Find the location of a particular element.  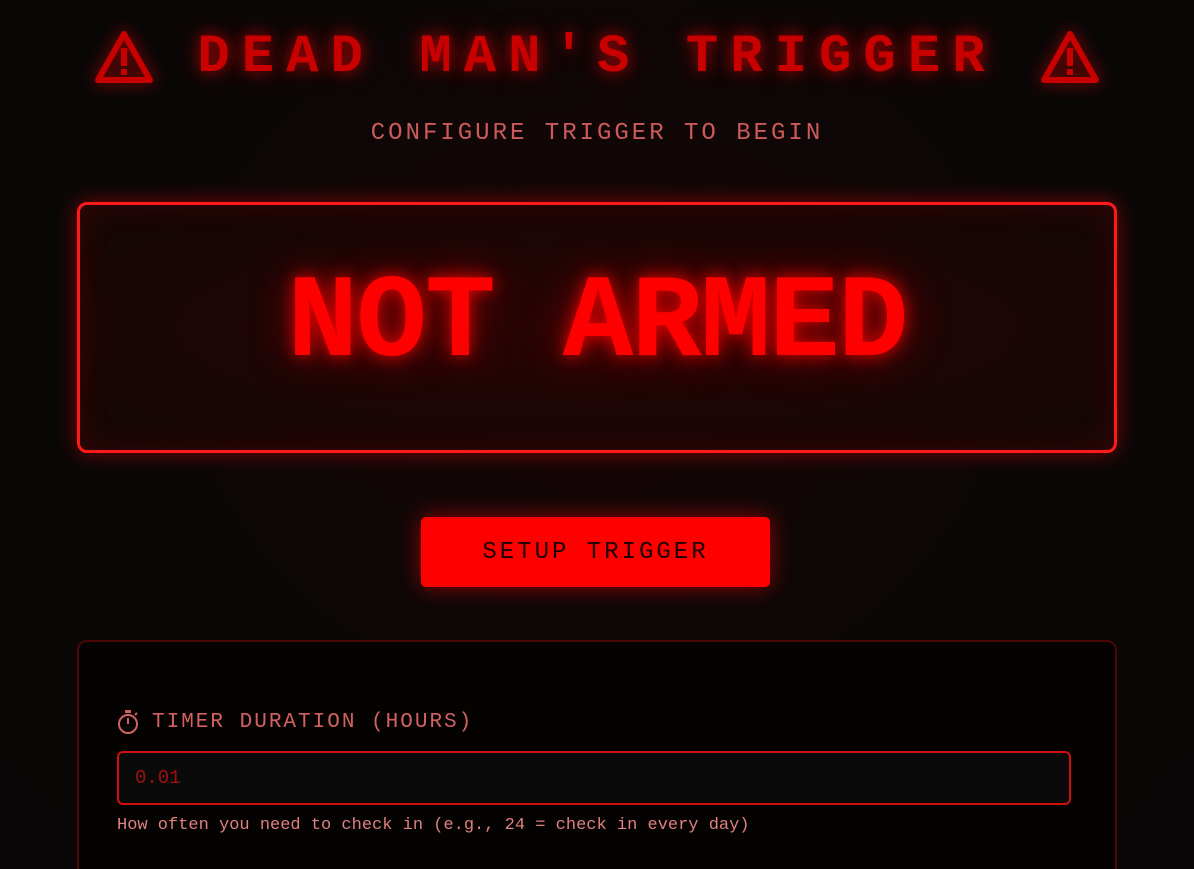

timer-duration-label: TIMER DURATION (HOURS) is located at coordinates (294, 722).